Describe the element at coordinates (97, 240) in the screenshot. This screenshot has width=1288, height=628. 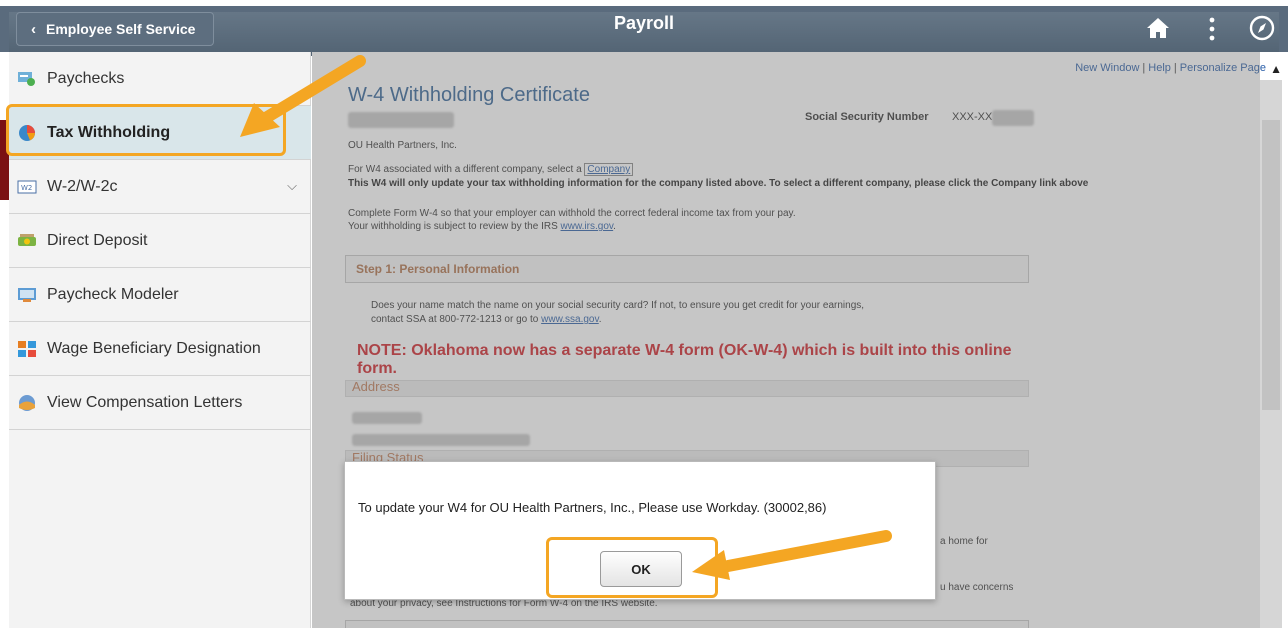
I see `sidebar-item-label: Direct Deposit` at that location.